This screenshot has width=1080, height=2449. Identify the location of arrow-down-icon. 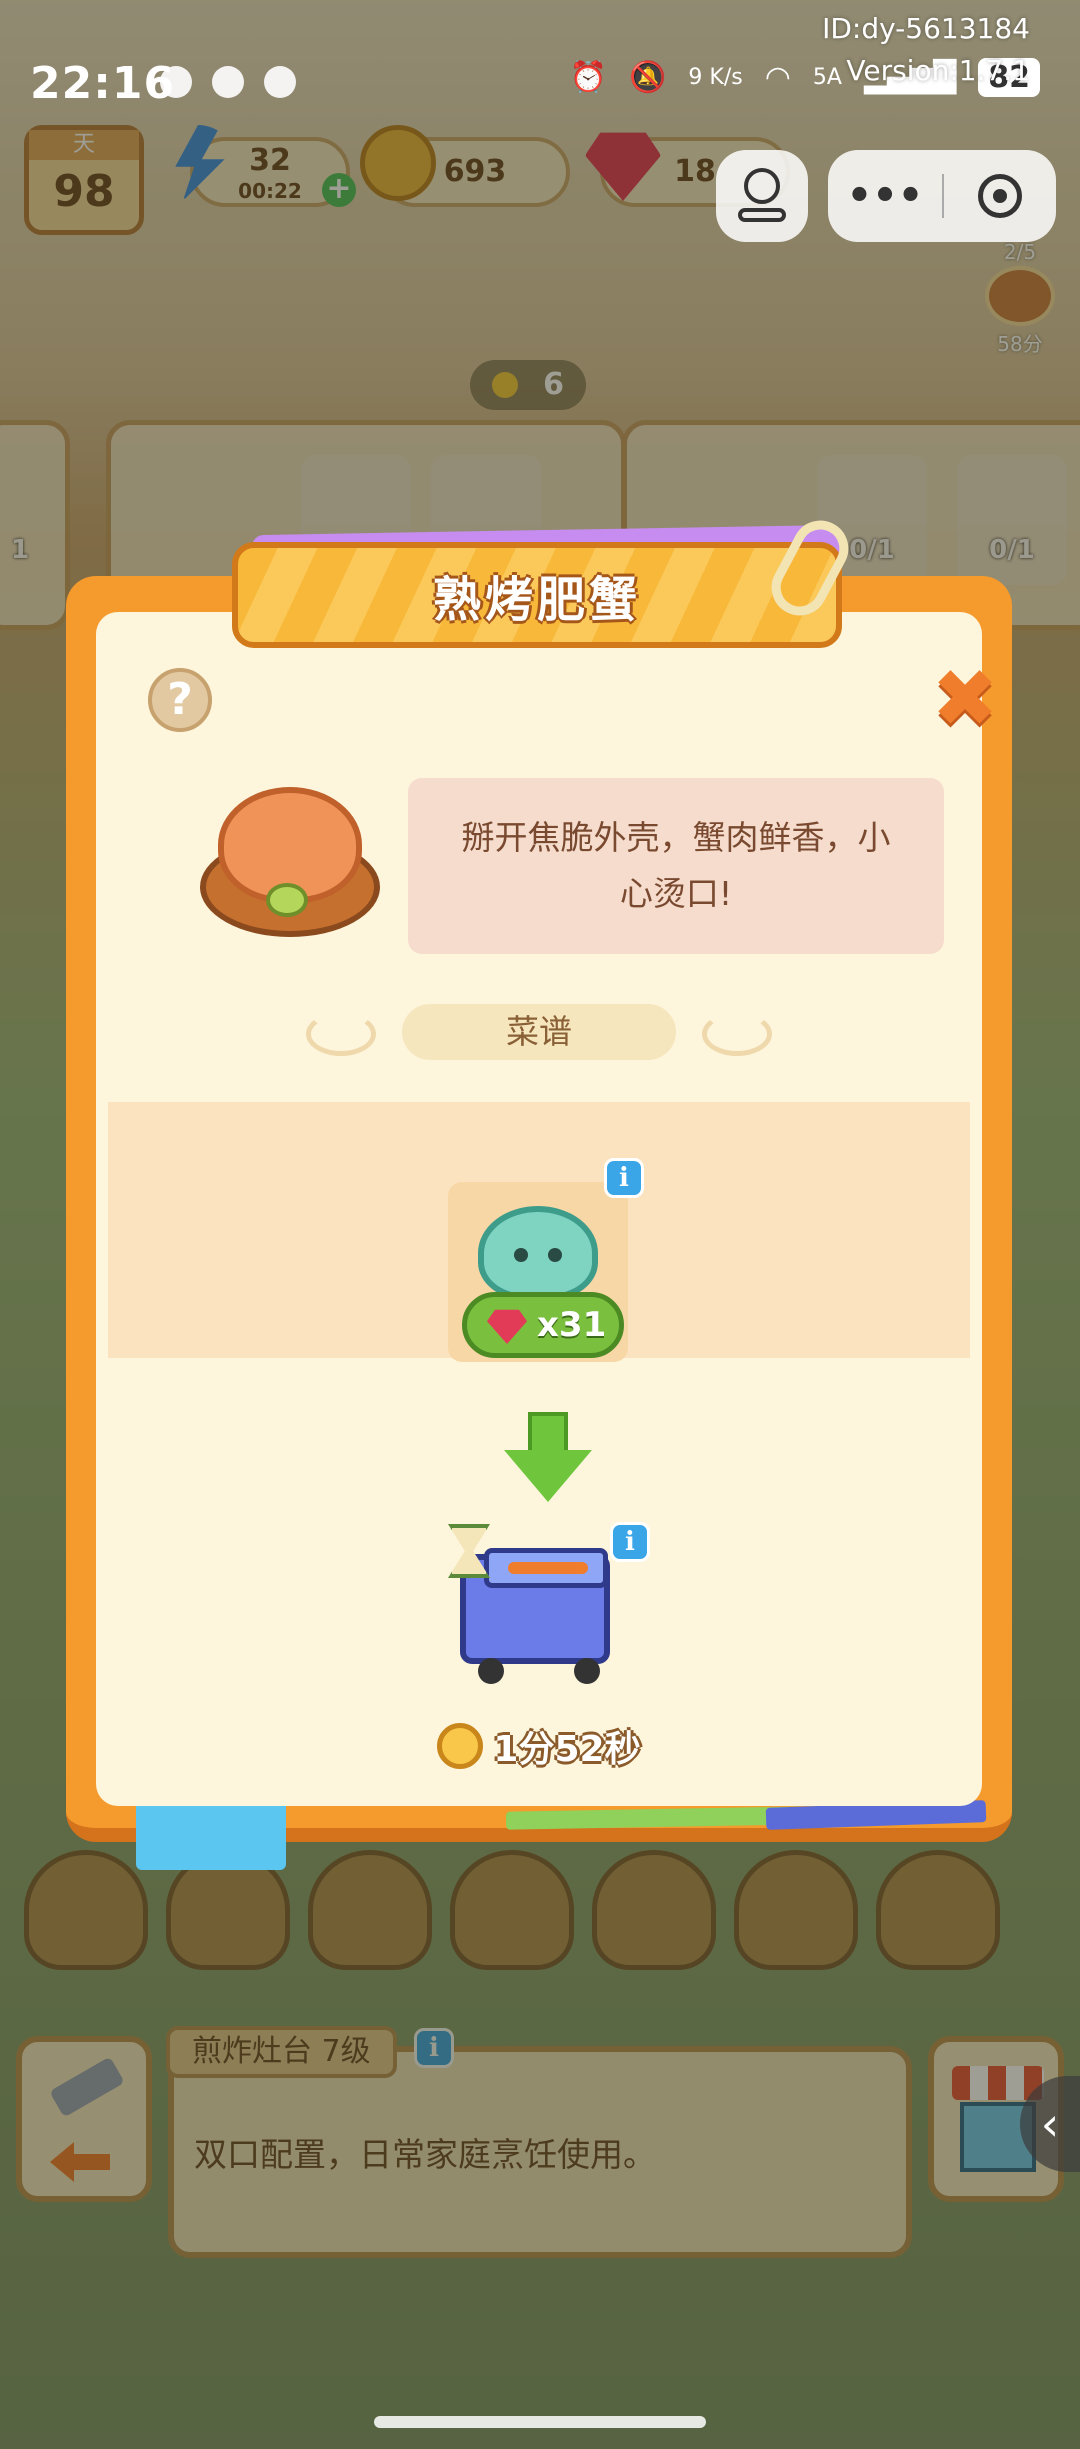
(548, 1457).